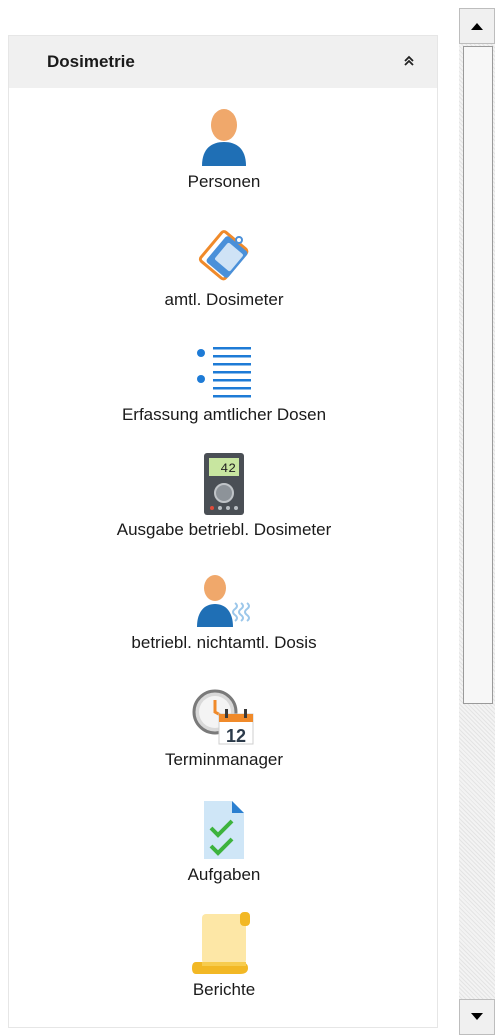 The image size is (495, 1035). I want to click on clock-calendar-icon: 12, so click(223, 717).